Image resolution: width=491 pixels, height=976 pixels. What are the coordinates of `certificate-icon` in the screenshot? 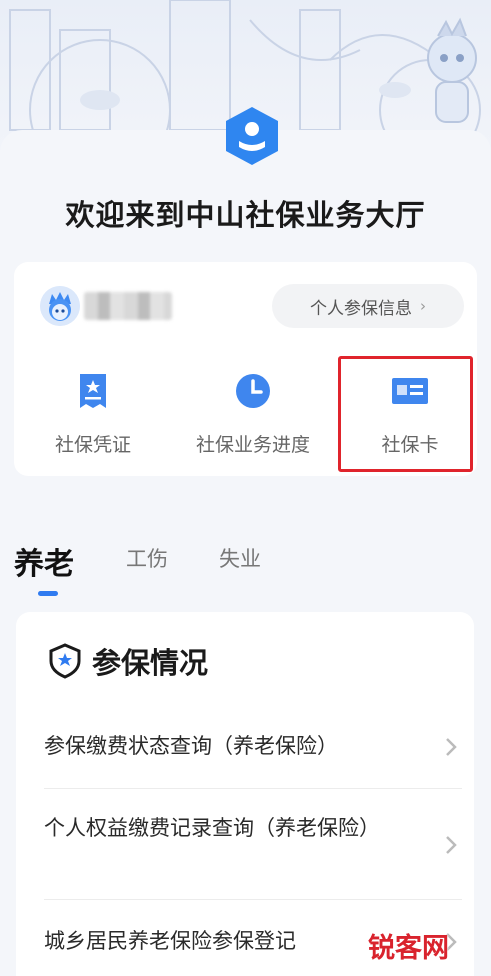 It's located at (93, 391).